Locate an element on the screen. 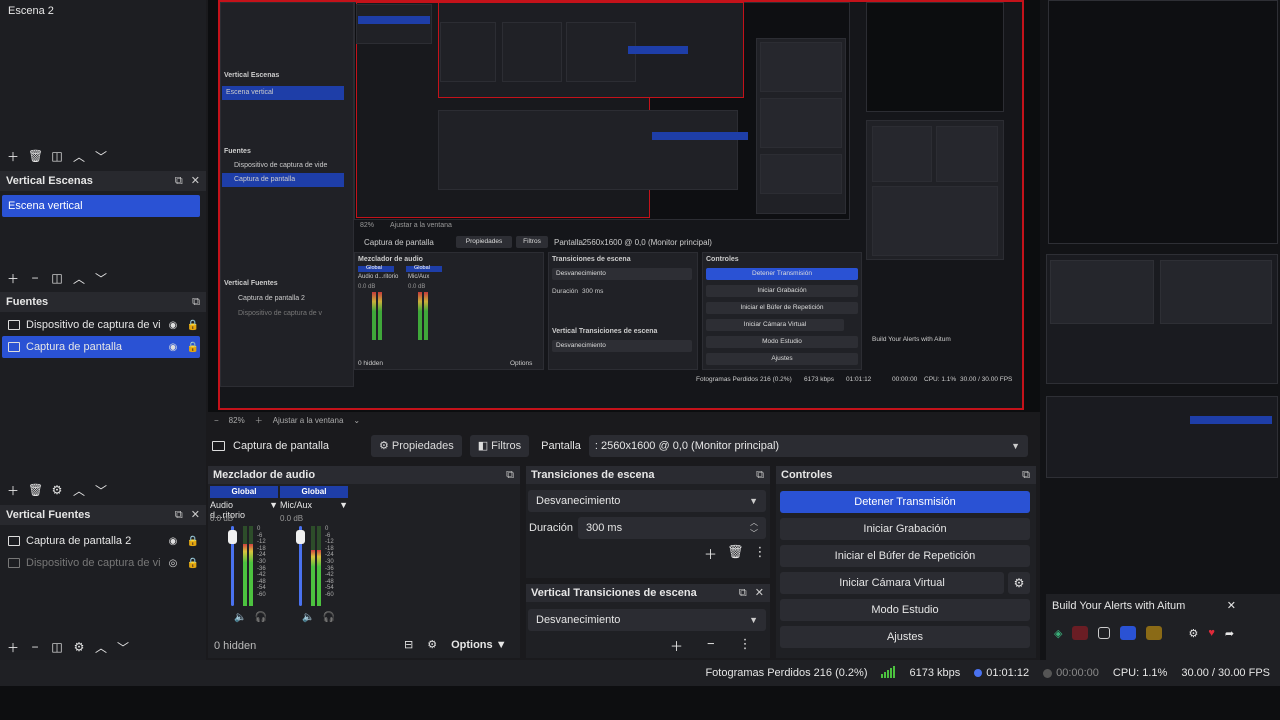 This screenshot has width=1280, height=720. source-row-selected: Captura de pantalla ◉ 🔒 is located at coordinates (101, 347).